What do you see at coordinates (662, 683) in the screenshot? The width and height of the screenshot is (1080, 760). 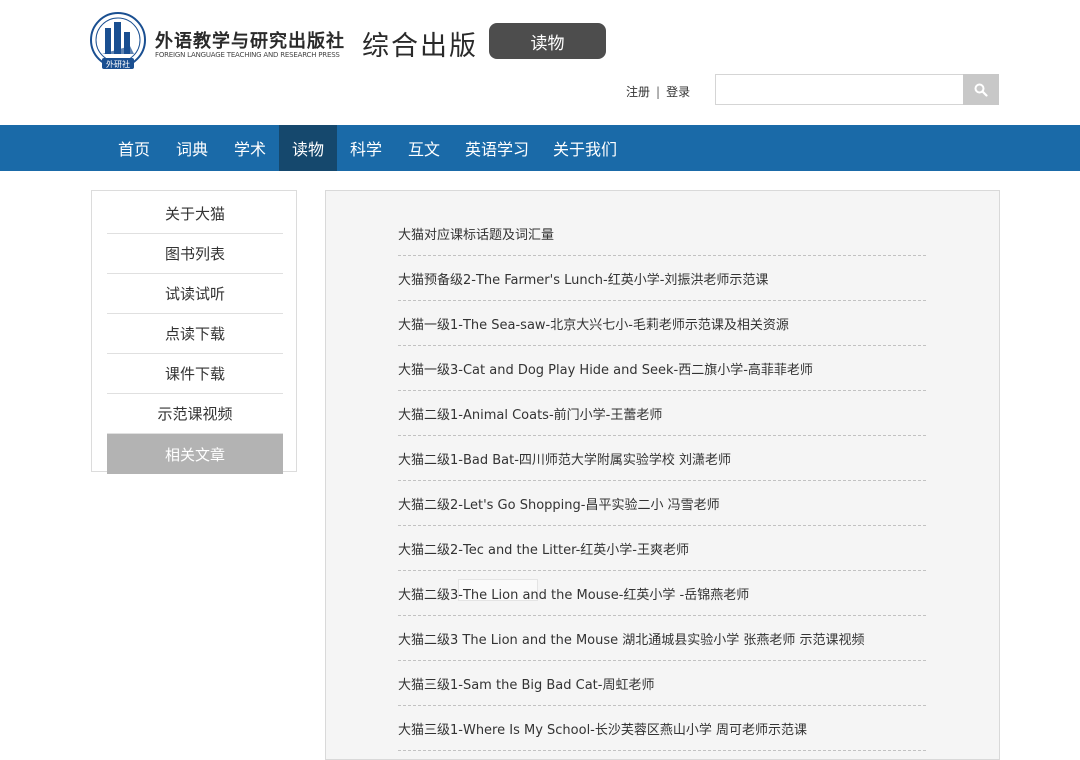 I see `article-link: 大猫三级1-Sam the Big Bad Cat-周虹老师` at bounding box center [662, 683].